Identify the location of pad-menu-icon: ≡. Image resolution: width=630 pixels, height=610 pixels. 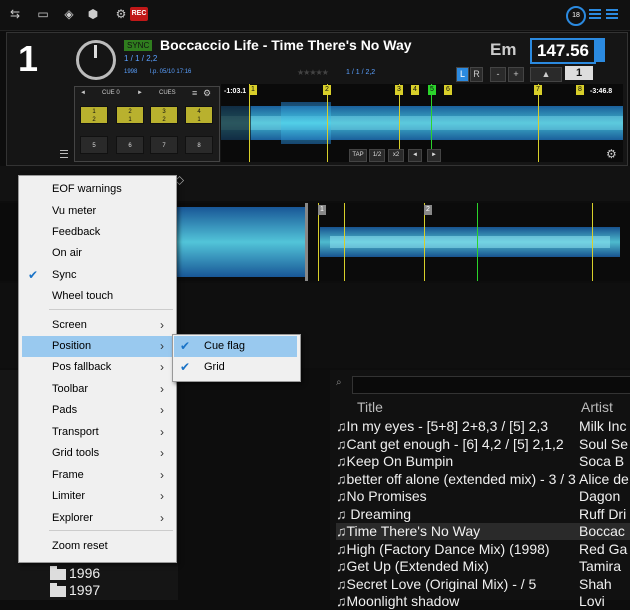
(194, 93).